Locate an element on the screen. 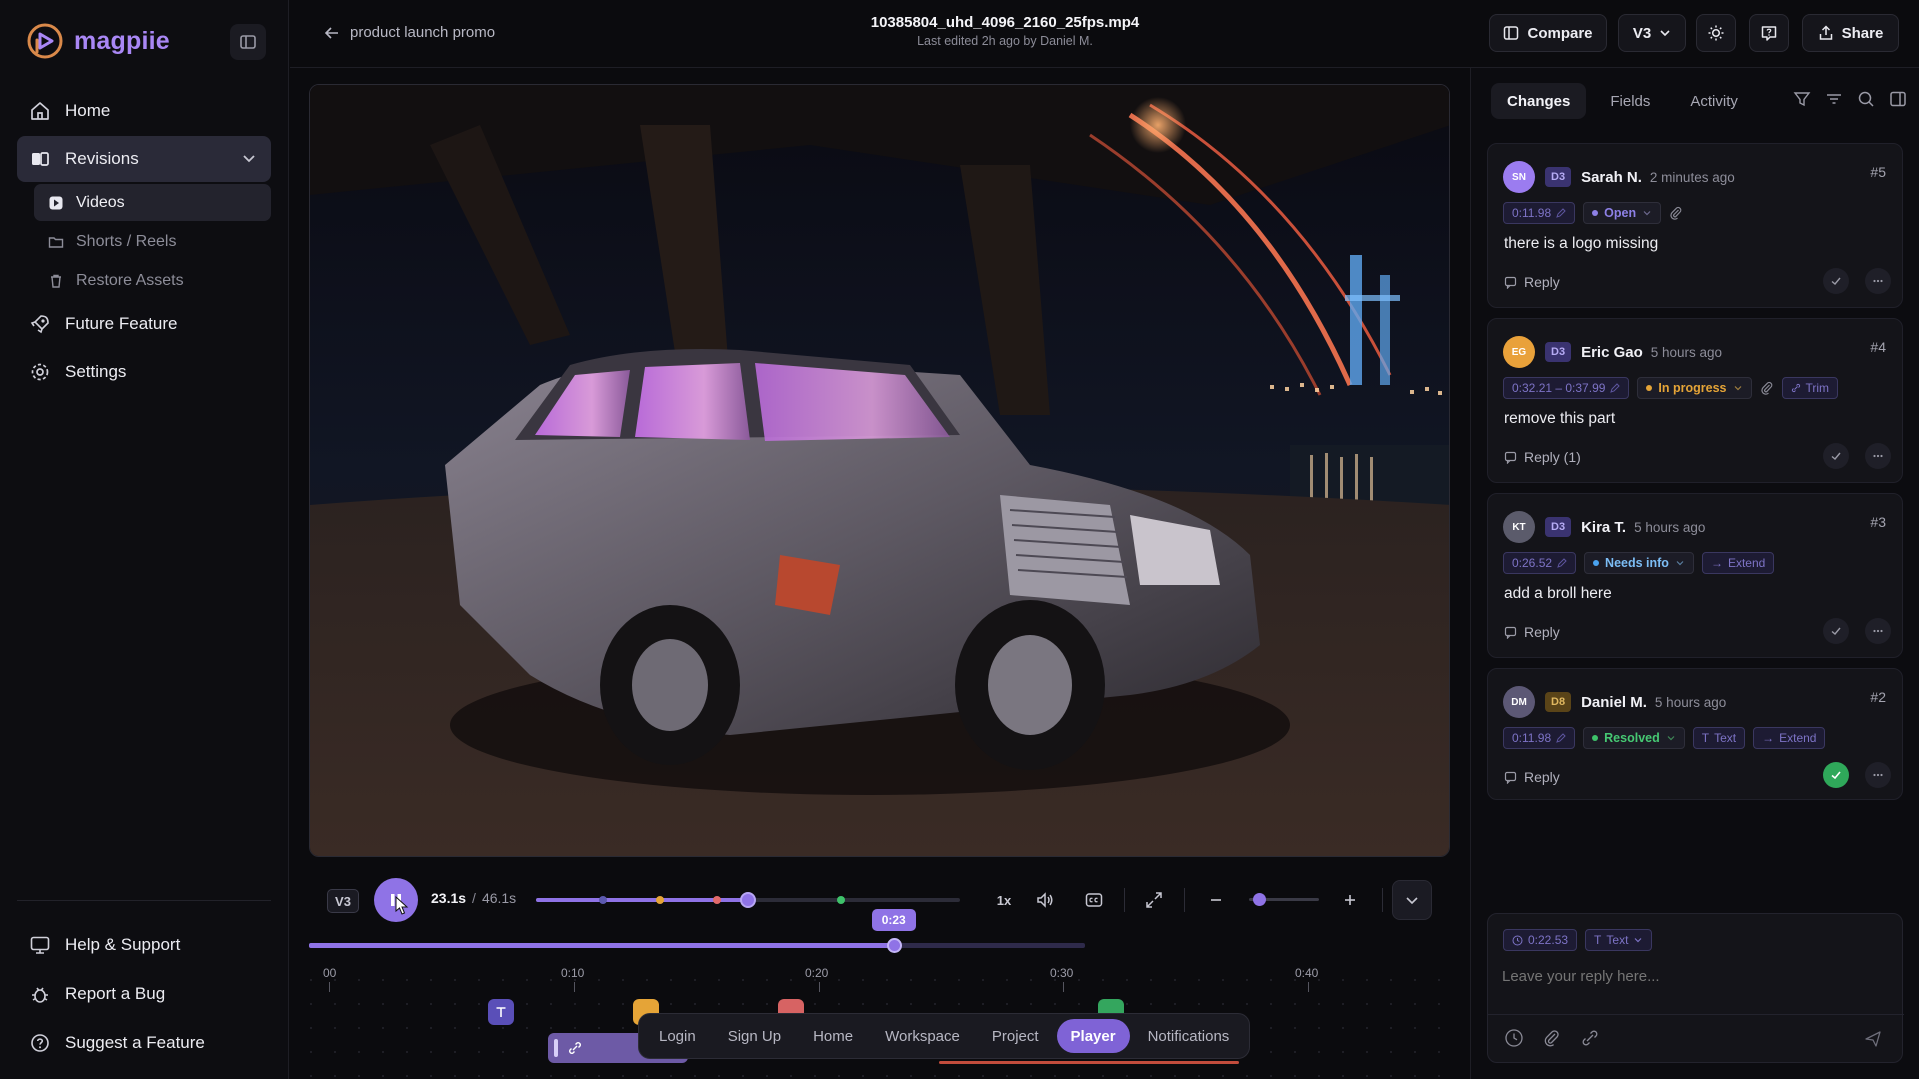  status-select: Open is located at coordinates (1622, 213).